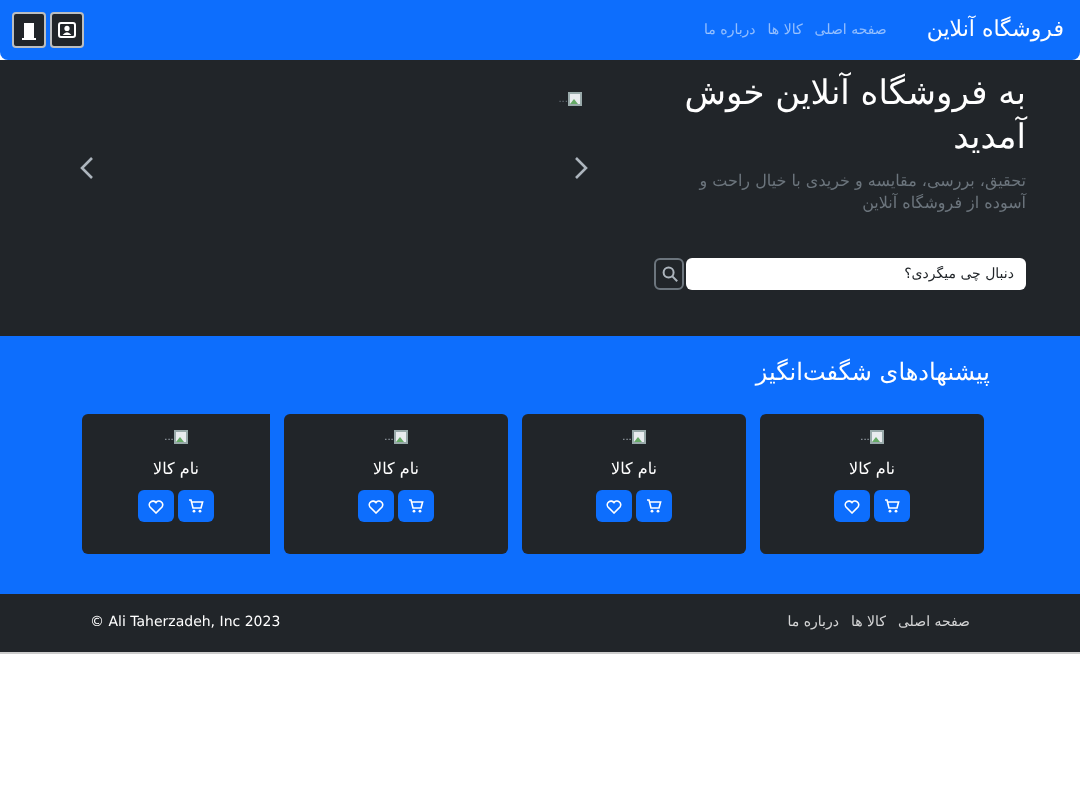 Image resolution: width=1080 pixels, height=810 pixels. I want to click on chevron-right-icon, so click(580, 168).